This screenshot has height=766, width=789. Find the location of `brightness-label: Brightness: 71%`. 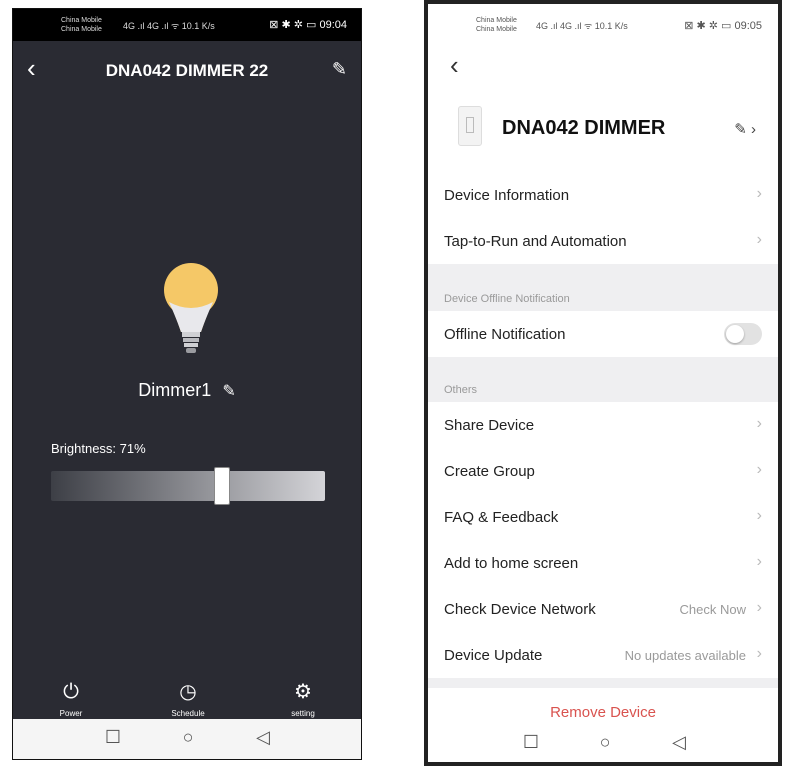

brightness-label: Brightness: 71% is located at coordinates (98, 448).